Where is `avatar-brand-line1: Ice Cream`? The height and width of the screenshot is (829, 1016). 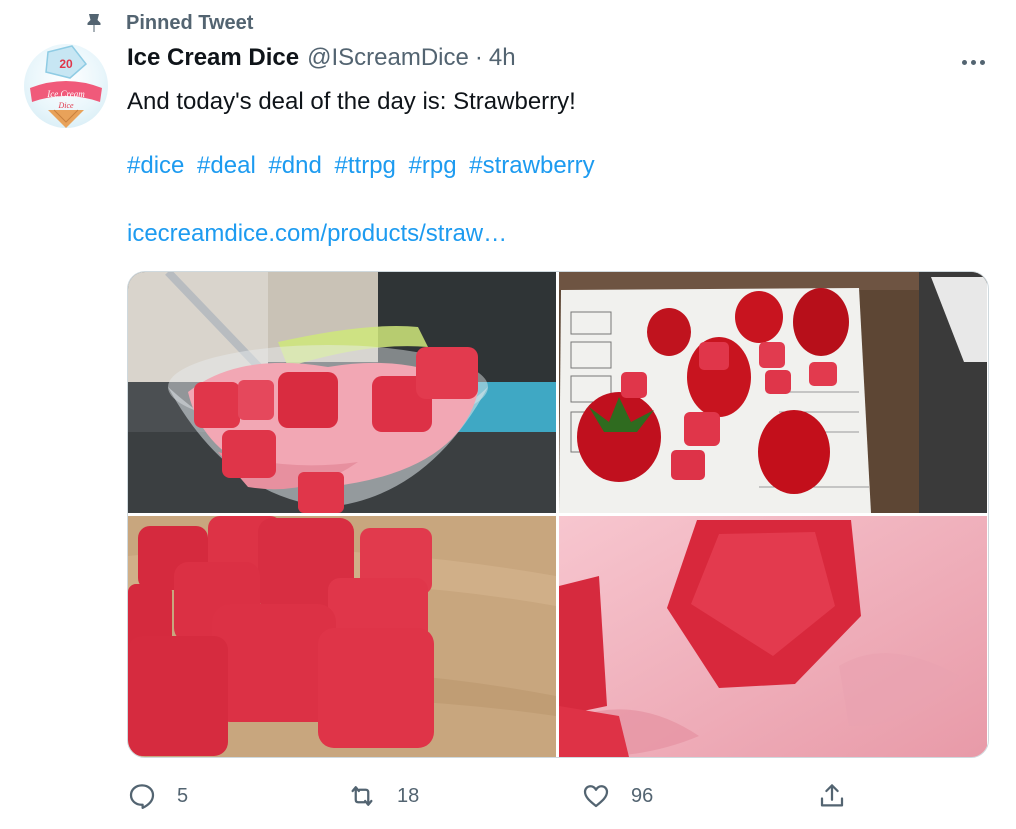
avatar-brand-line1: Ice Cream is located at coordinates (65, 94).